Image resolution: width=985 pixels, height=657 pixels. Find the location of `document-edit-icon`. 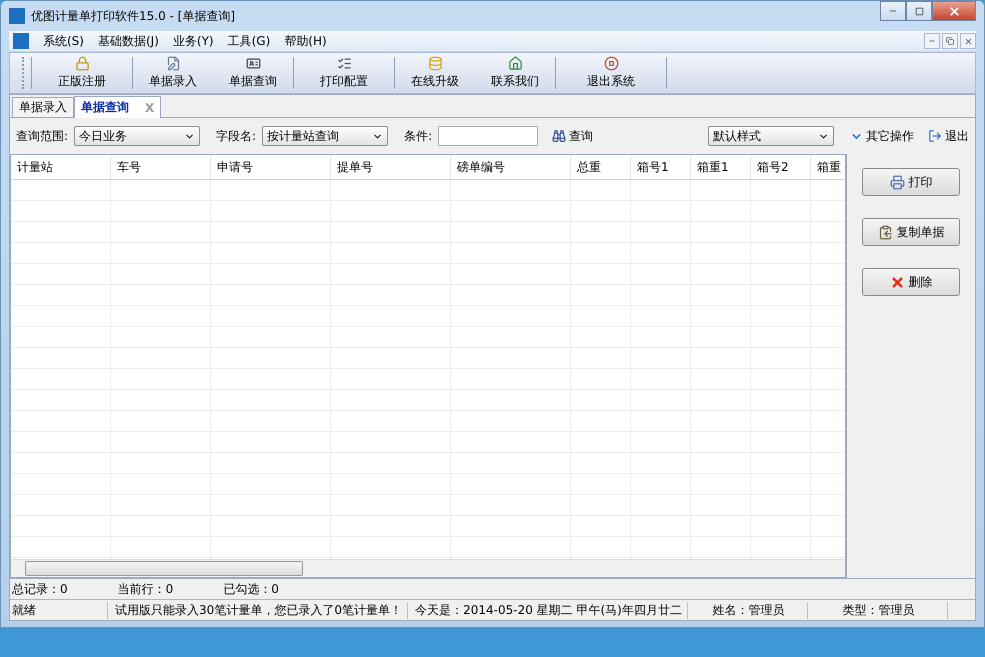

document-edit-icon is located at coordinates (173, 63).